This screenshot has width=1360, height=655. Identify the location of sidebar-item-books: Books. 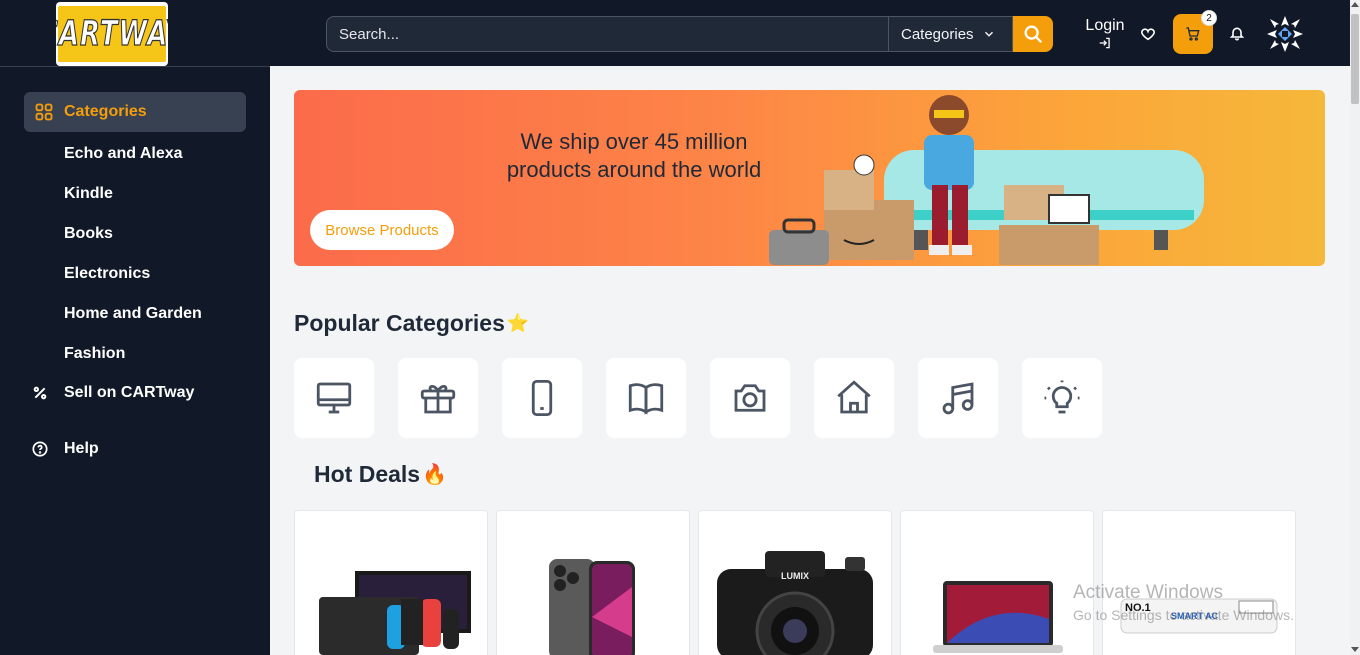
(88, 234).